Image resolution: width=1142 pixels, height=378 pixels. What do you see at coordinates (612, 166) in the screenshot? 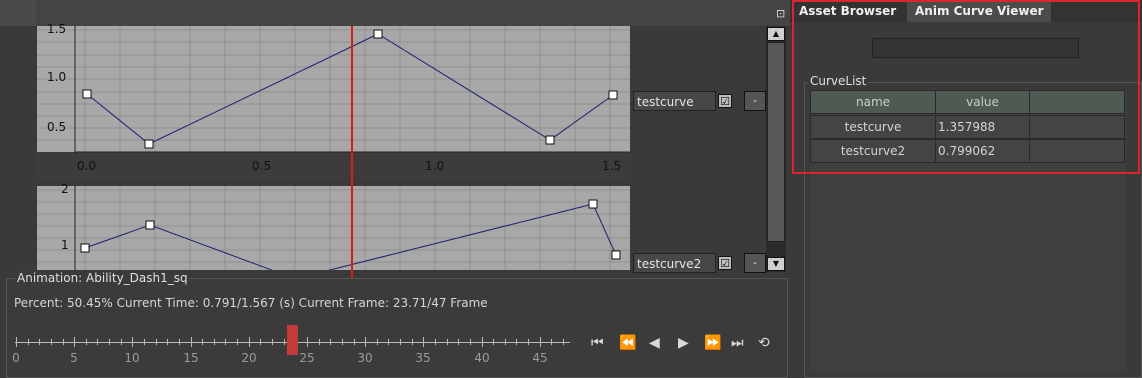
I see `x-tick-label: 1.5` at bounding box center [612, 166].